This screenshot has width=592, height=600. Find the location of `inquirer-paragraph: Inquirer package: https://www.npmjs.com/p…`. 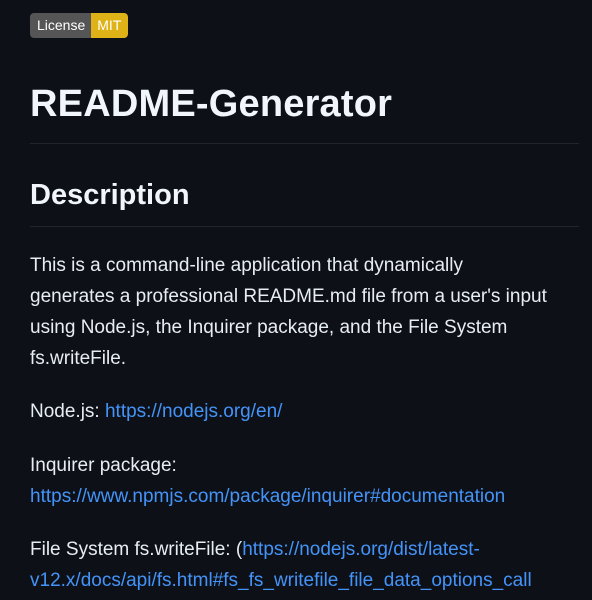

inquirer-paragraph: Inquirer package: https://www.npmjs.com/p… is located at coordinates (310, 481).